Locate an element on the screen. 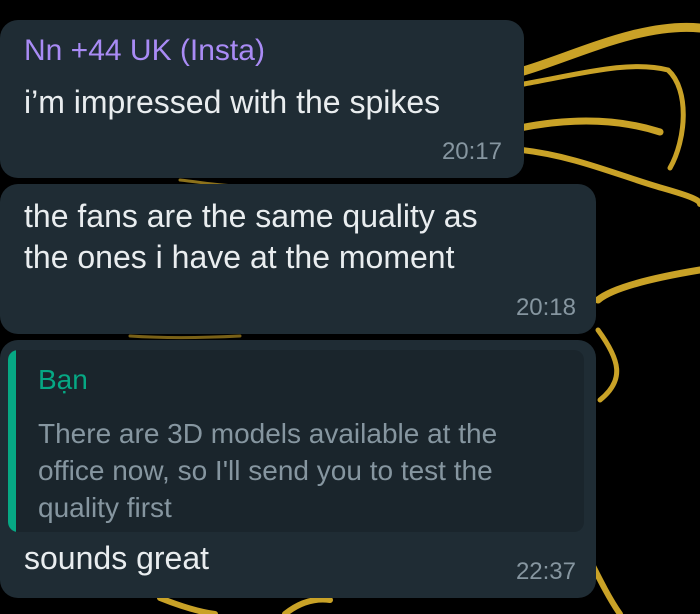 Image resolution: width=700 pixels, height=614 pixels. reply-quote-accent-bar is located at coordinates (12, 441).